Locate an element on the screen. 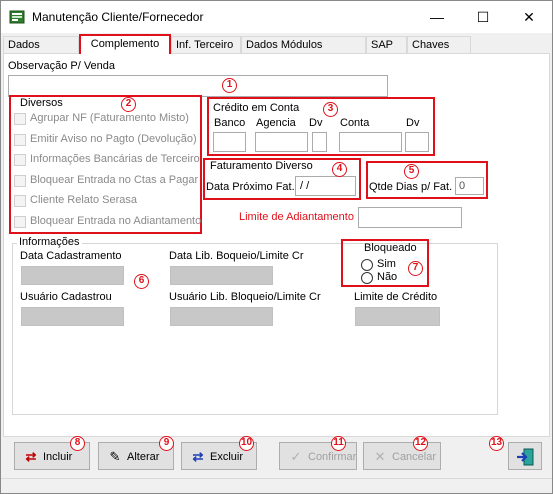 The height and width of the screenshot is (494, 553). banco-label: Banco is located at coordinates (230, 123).